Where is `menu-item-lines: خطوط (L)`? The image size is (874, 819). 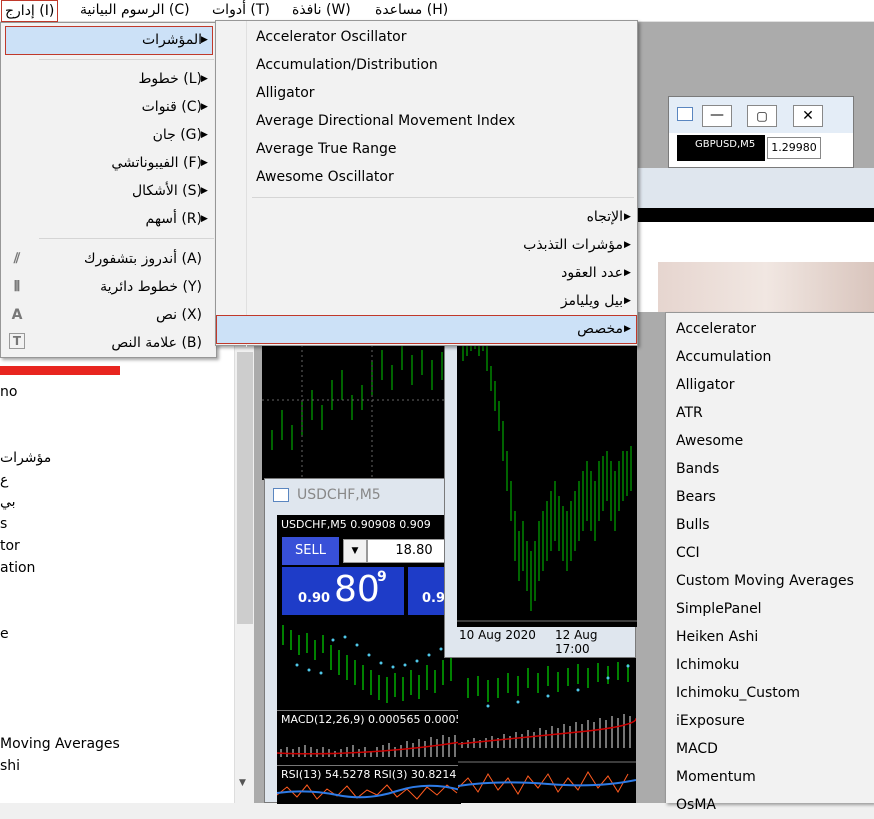
menu-item-lines: خطوط (L) is located at coordinates (170, 79).